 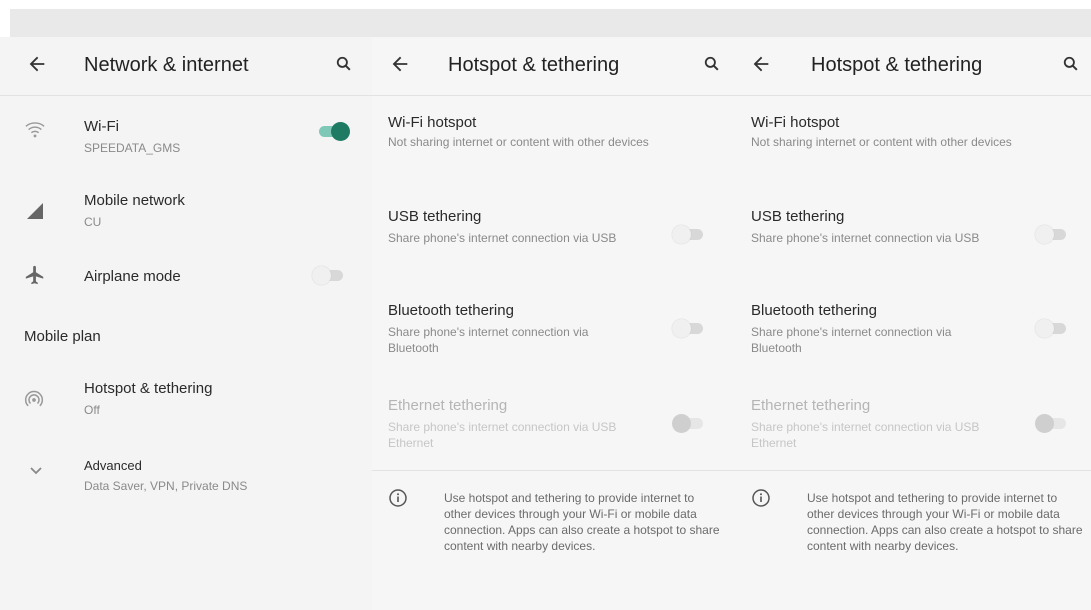 What do you see at coordinates (113, 465) in the screenshot?
I see `advanced-title: Advanced` at bounding box center [113, 465].